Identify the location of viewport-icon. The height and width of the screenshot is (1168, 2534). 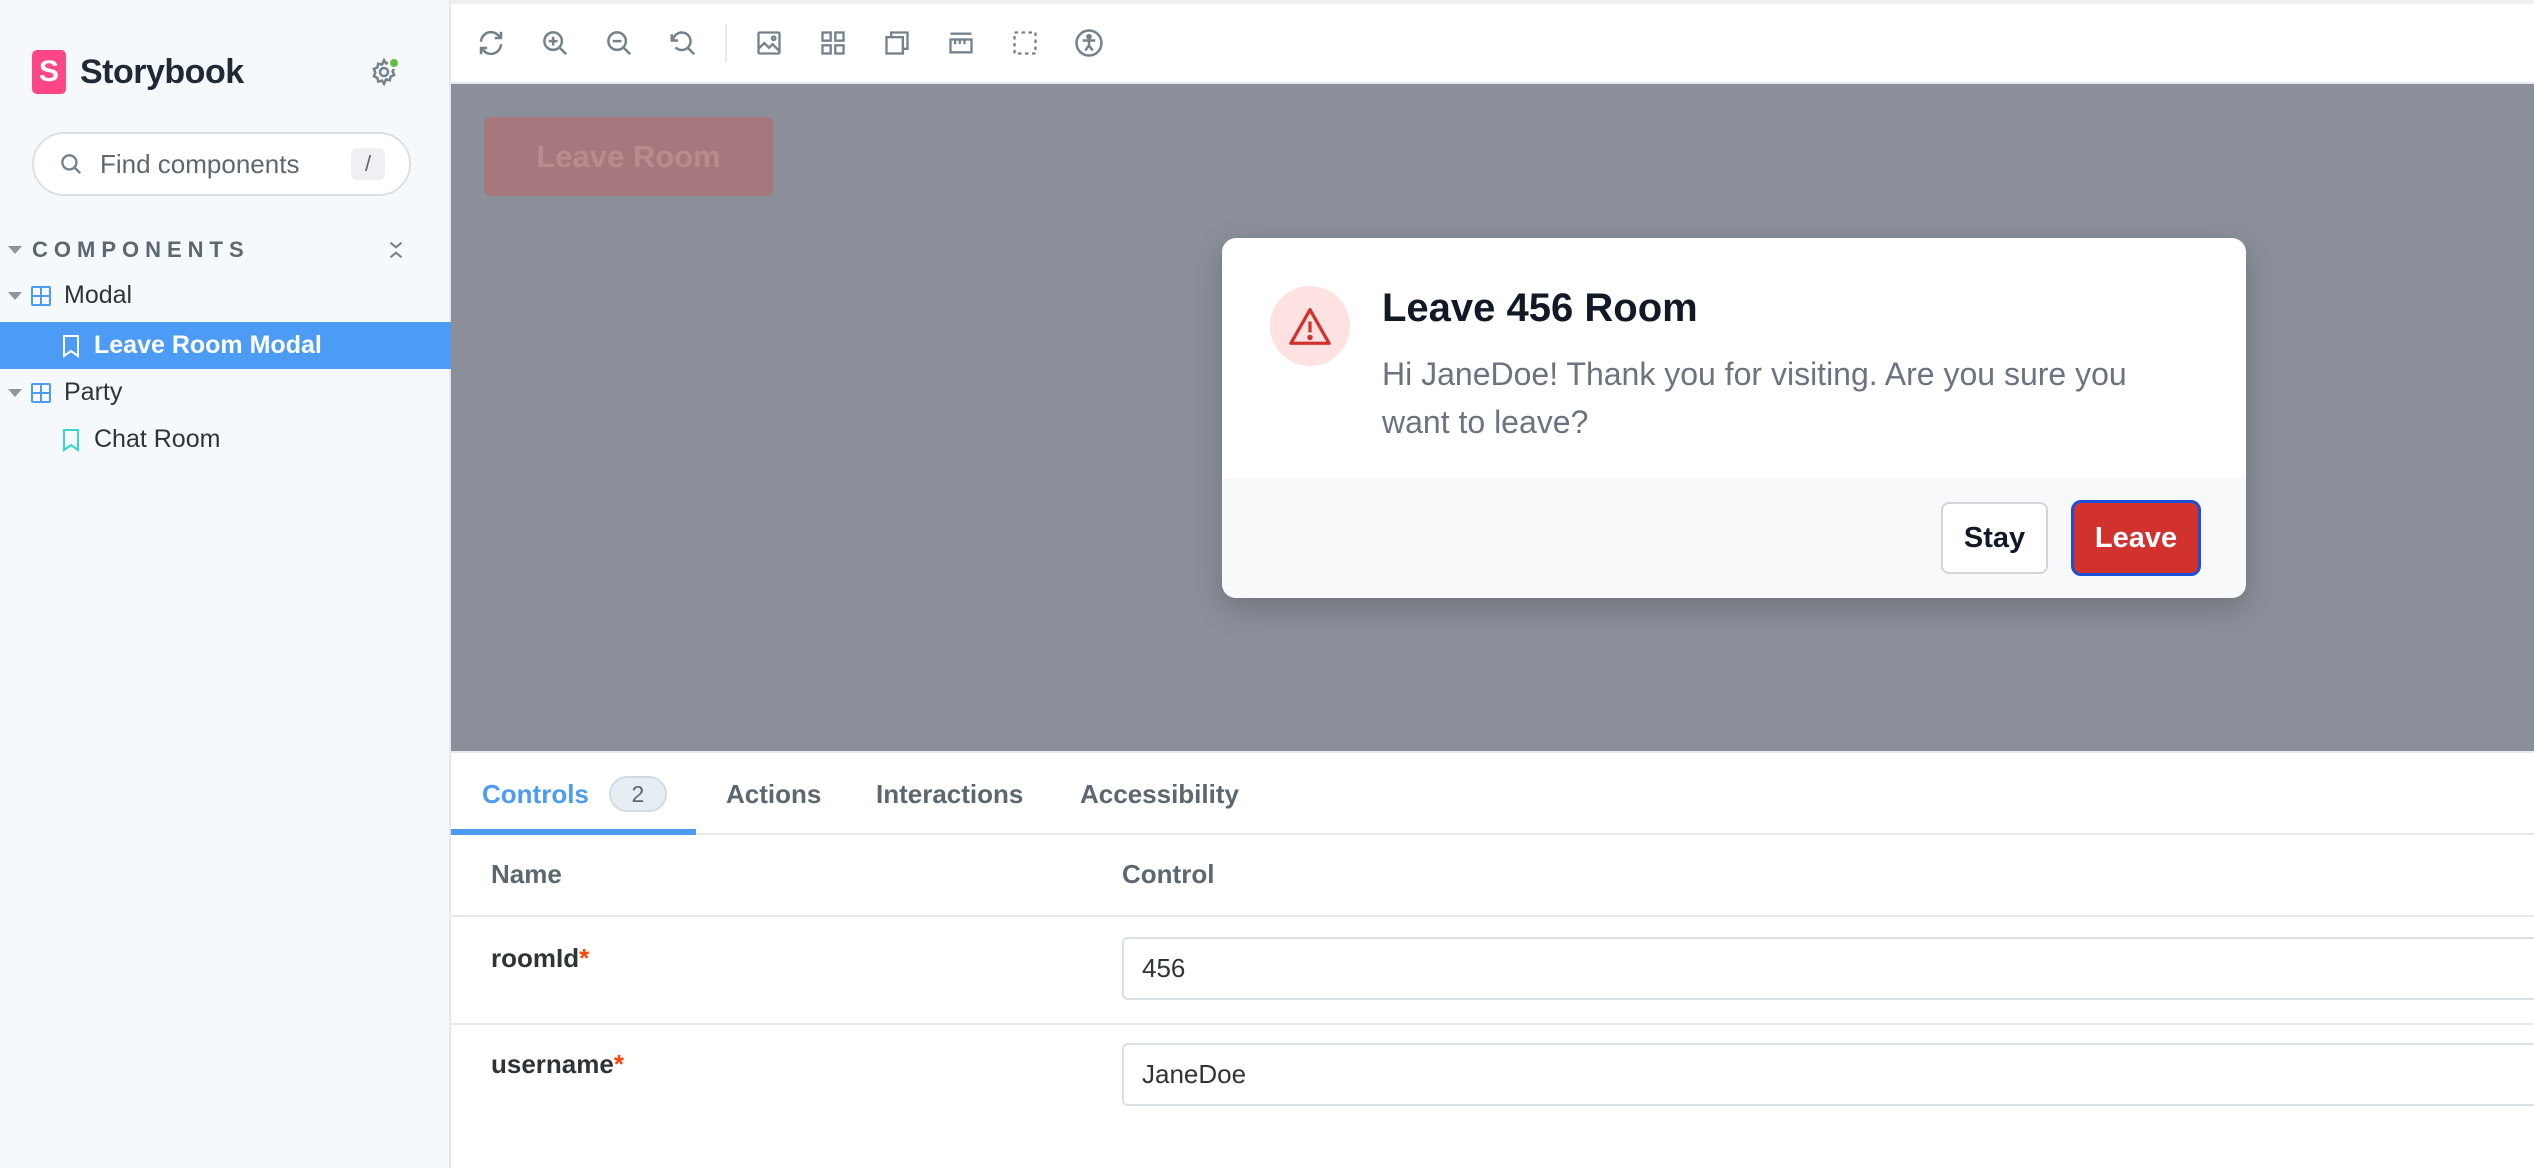
(897, 43).